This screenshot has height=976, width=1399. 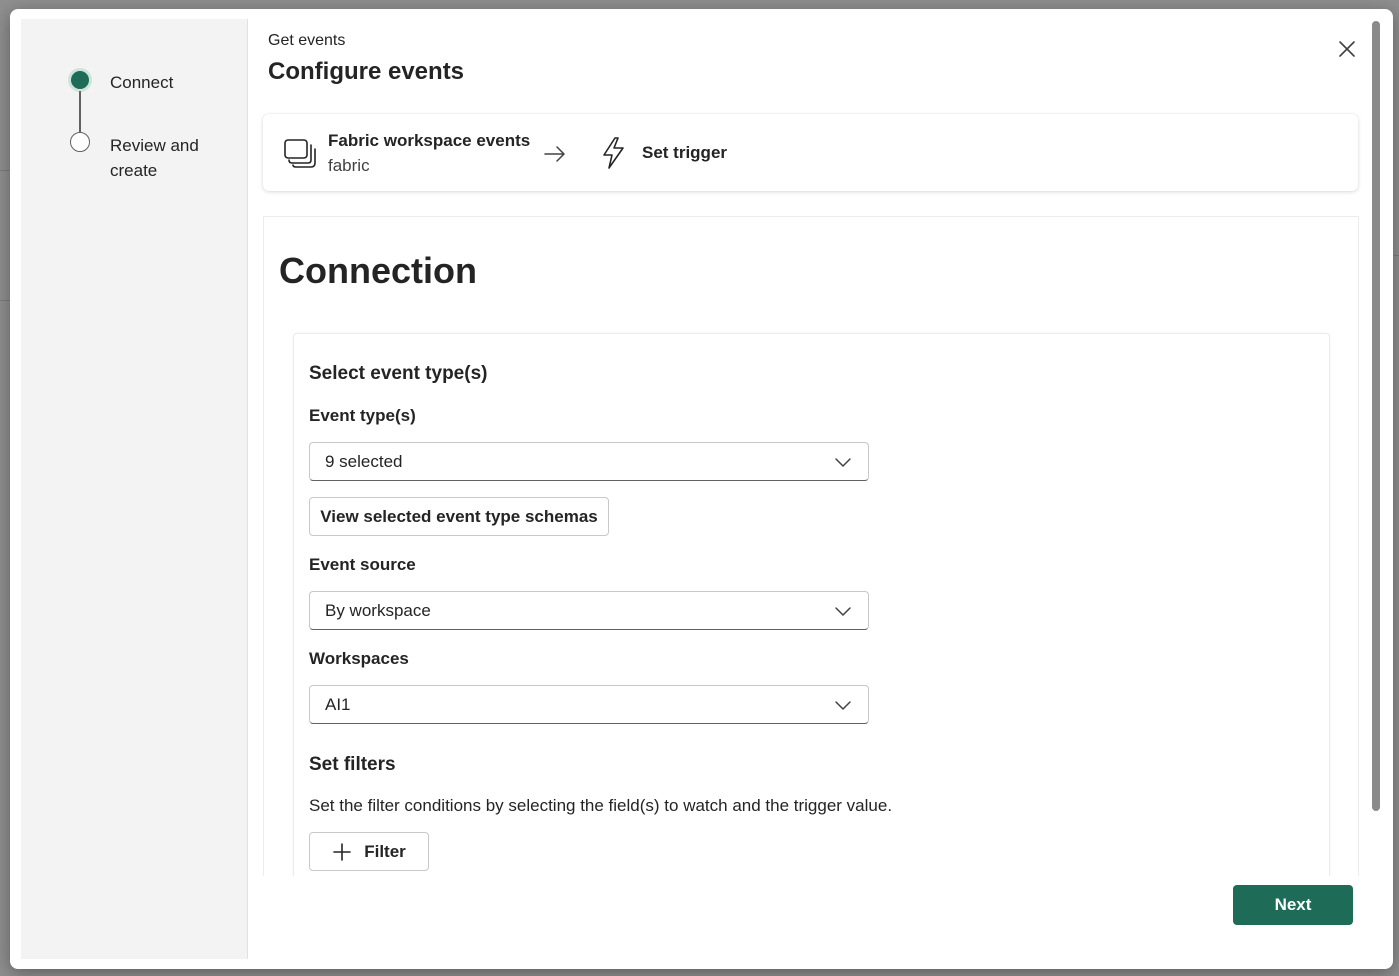 I want to click on dialog-subtitle: Get events, so click(x=307, y=40).